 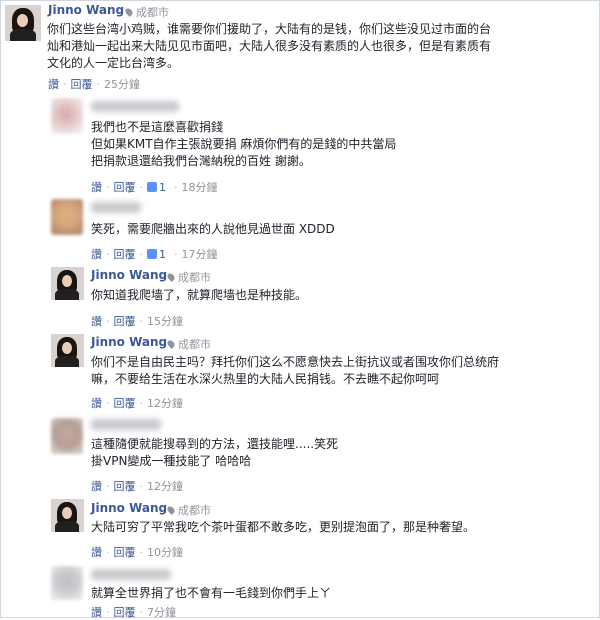 I want to click on comment-text: 你知道我爬墙了，就算爬墙也是种技能。, so click(x=199, y=295).